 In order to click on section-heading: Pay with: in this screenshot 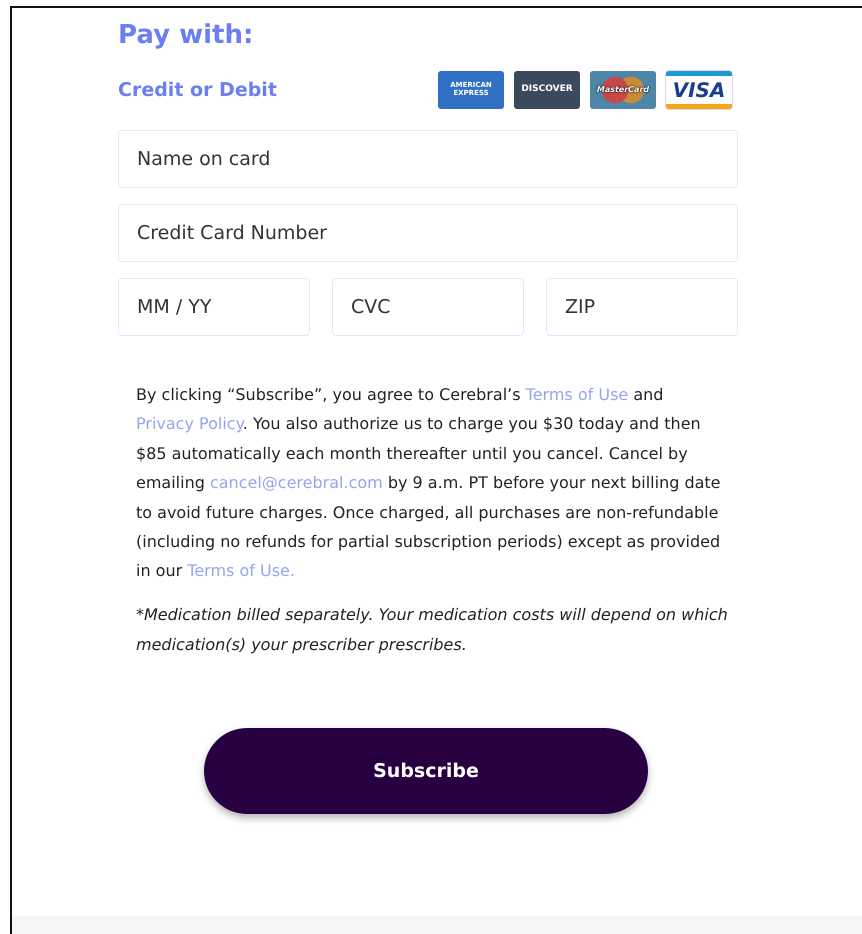, I will do `click(186, 36)`.